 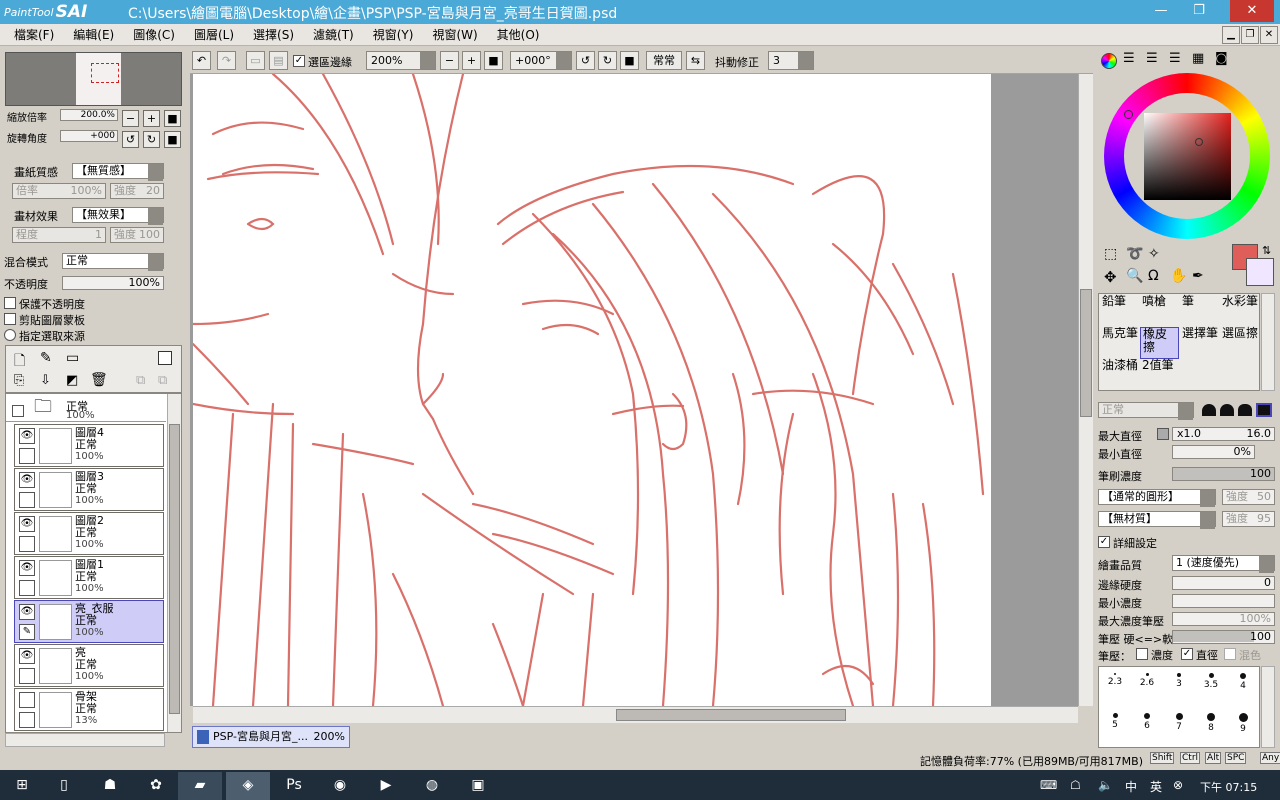 I want to click on pressure-size-checkbox: ✓, so click(x=1187, y=654).